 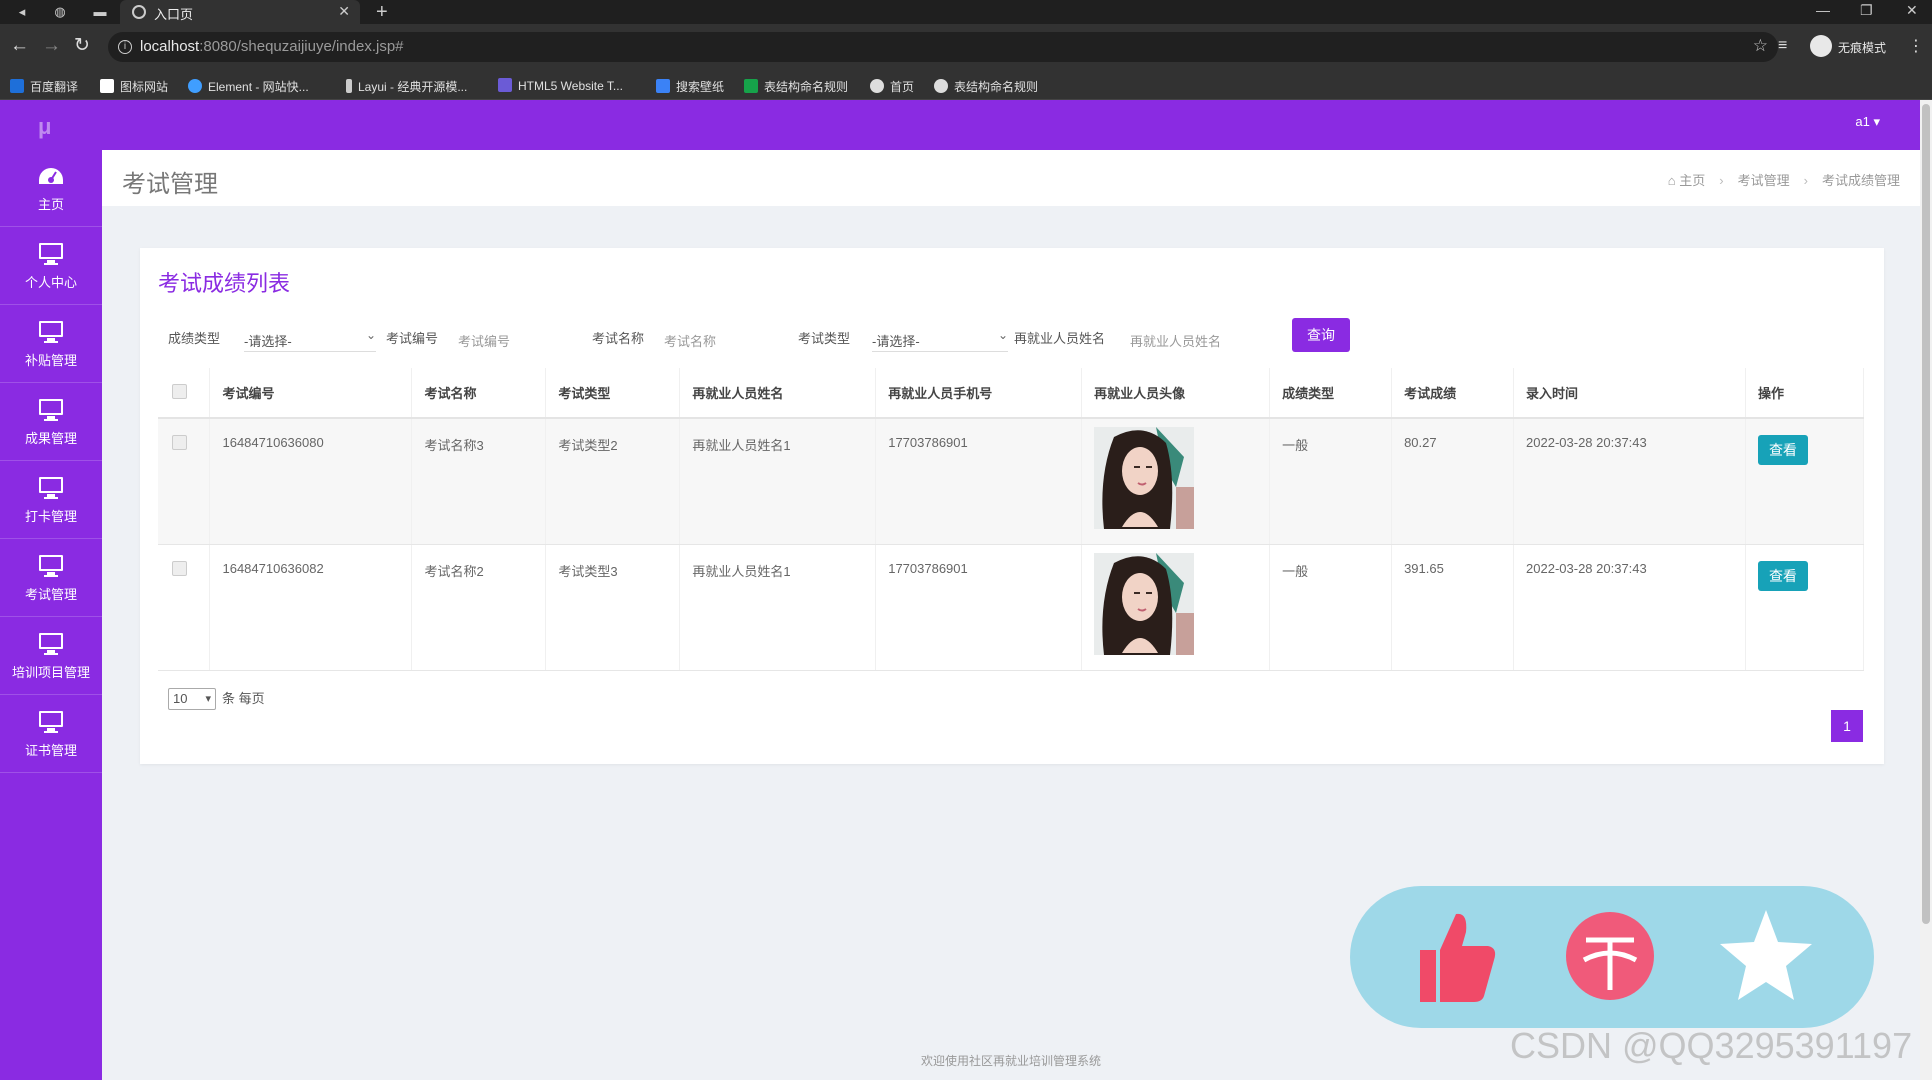 I want to click on thumbs-up-icon, so click(x=1452, y=956).